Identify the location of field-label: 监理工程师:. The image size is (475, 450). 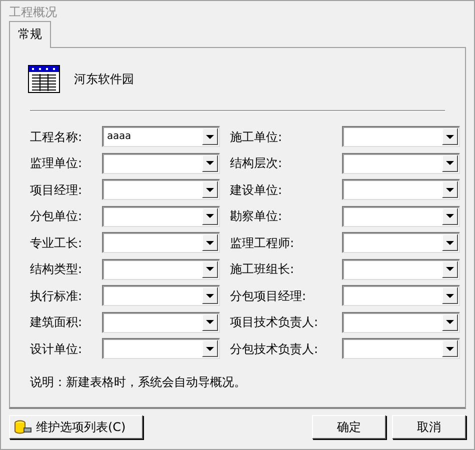
(262, 243).